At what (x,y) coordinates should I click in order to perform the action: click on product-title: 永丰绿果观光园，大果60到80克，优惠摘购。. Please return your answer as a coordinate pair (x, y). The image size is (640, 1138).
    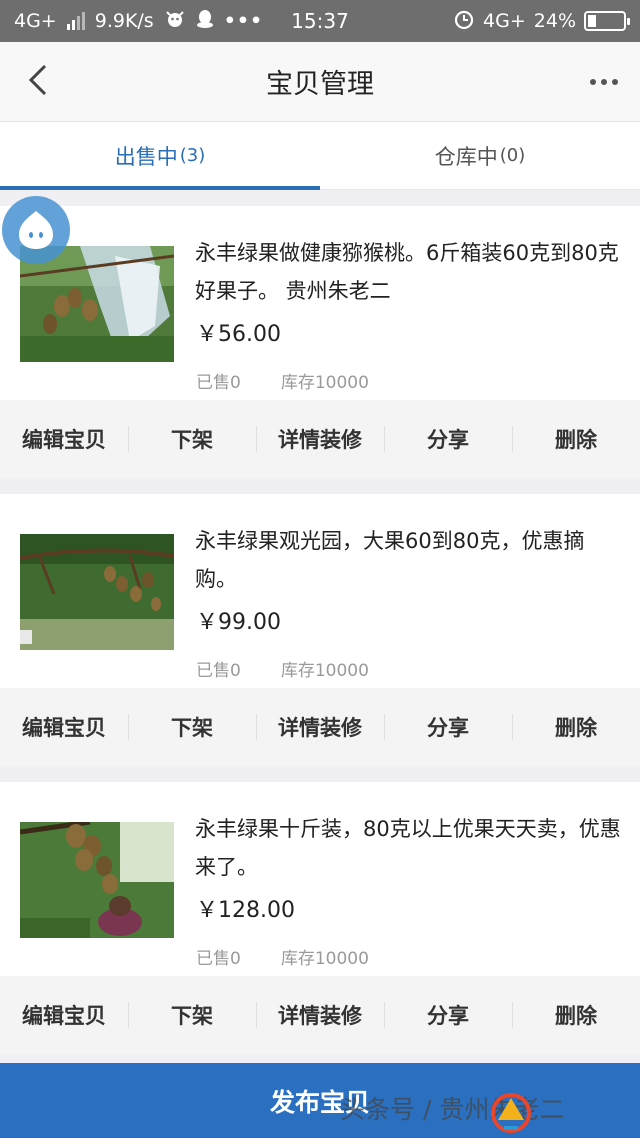
    Looking at the image, I should click on (390, 560).